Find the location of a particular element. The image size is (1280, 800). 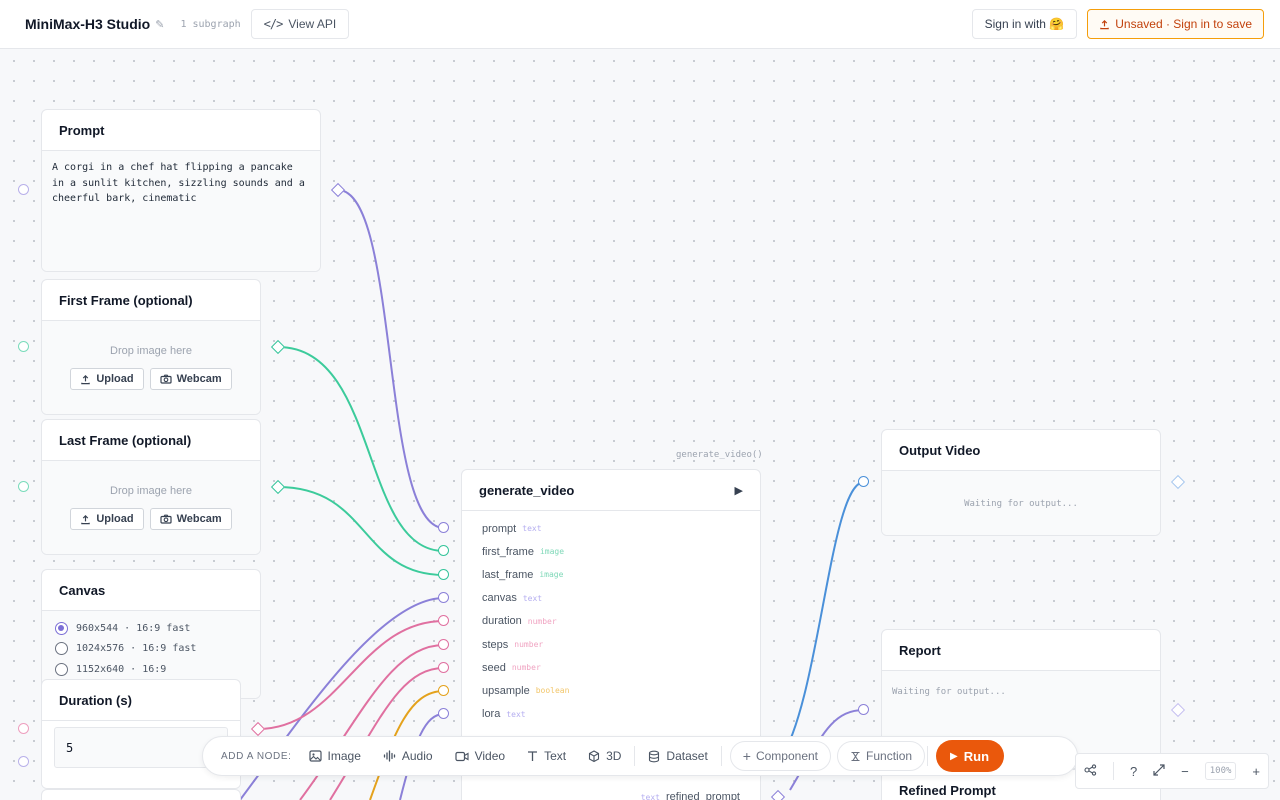

collapsed-node is located at coordinates (141, 794).